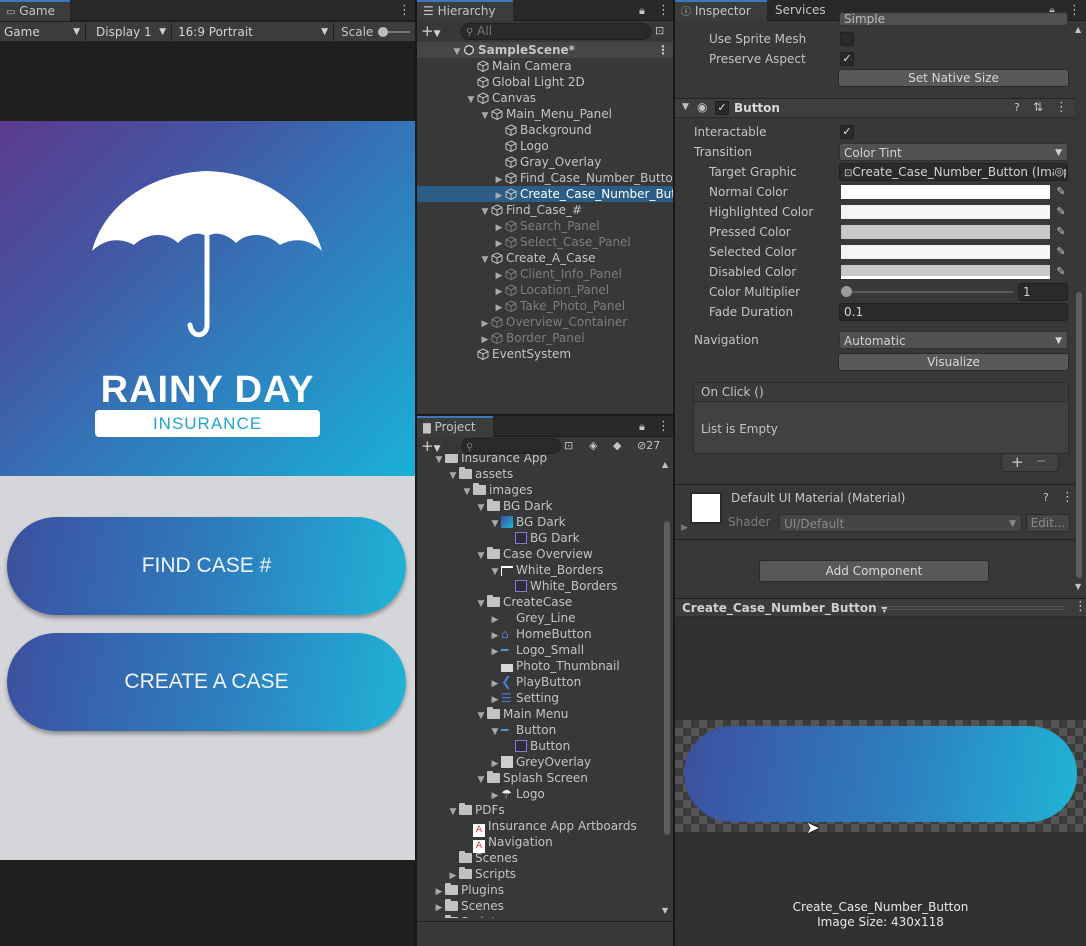 The image size is (1086, 946). Describe the element at coordinates (383, 32) in the screenshot. I see `scale-slider-thumb` at that location.